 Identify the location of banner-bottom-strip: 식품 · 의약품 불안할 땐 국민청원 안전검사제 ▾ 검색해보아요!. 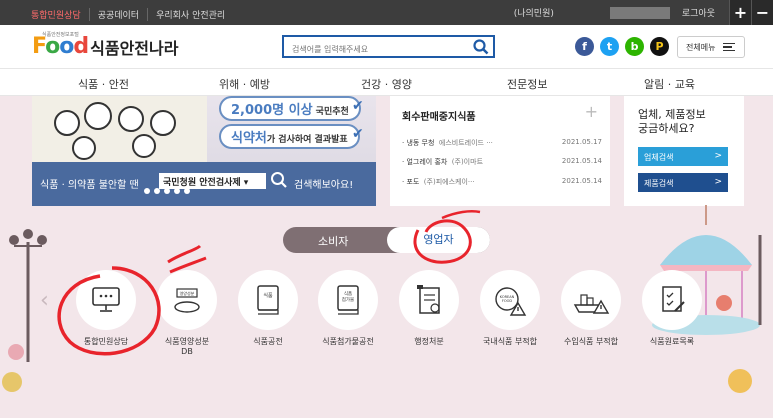
(204, 184).